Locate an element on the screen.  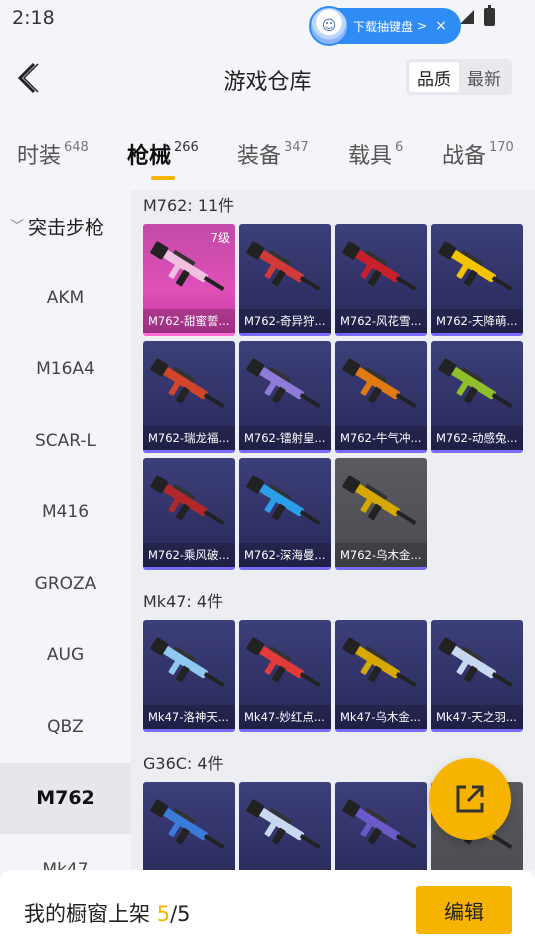
tab-vehicles: 载具 6 is located at coordinates (375, 154).